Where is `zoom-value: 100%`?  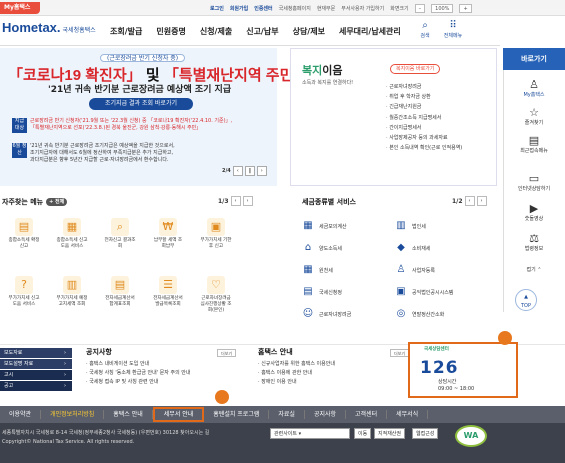
zoom-value: 100% is located at coordinates (442, 8).